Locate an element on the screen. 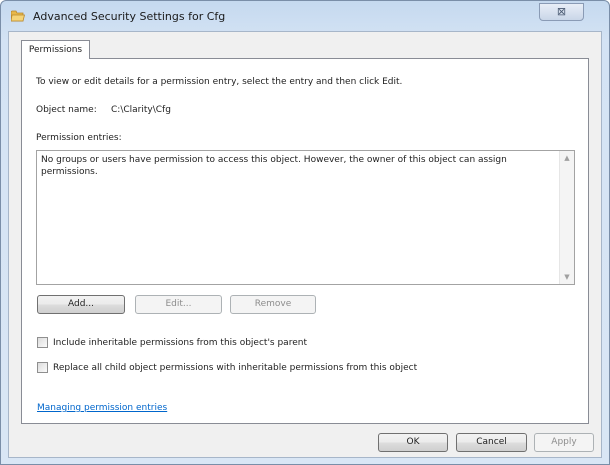 The image size is (610, 465). inherit-permissions-checkbox is located at coordinates (42, 342).